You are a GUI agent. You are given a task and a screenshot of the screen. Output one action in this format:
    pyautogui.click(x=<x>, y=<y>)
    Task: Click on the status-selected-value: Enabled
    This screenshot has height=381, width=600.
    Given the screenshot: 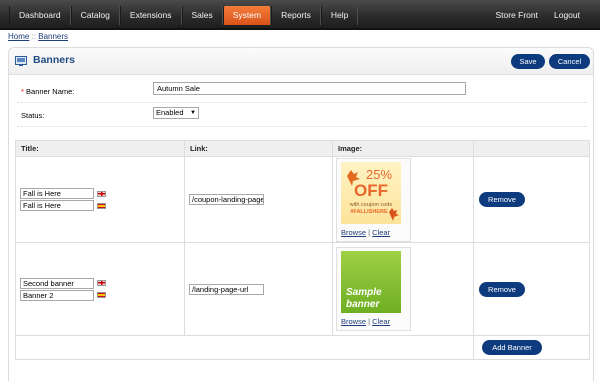 What is the action you would take?
    pyautogui.click(x=170, y=112)
    